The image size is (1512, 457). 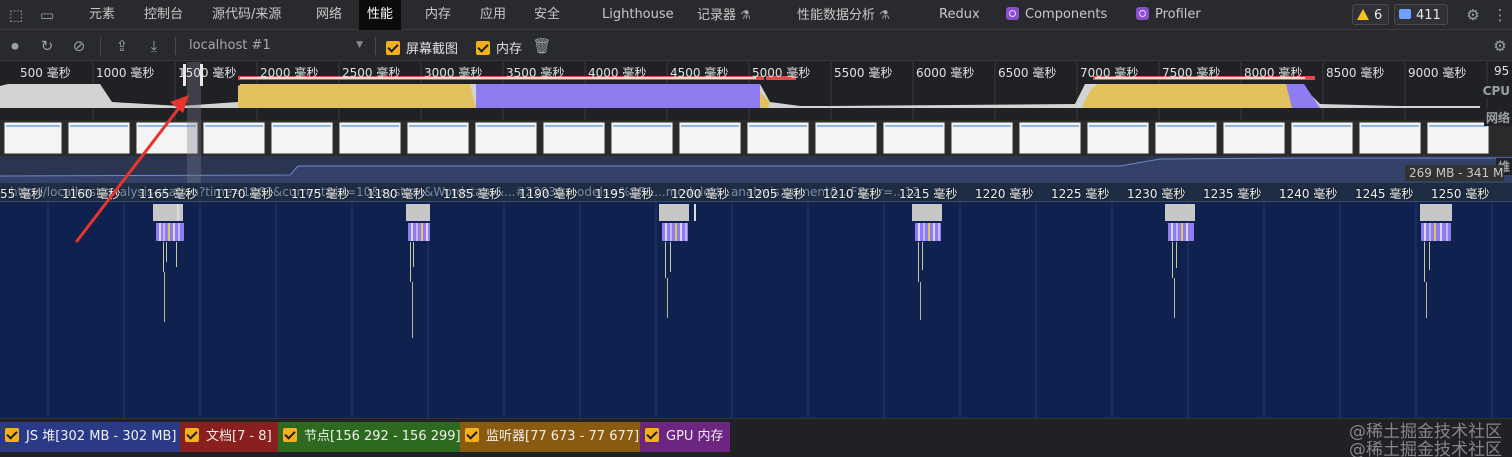 I want to click on ruler-tick: 1165 毫秒, so click(x=168, y=194).